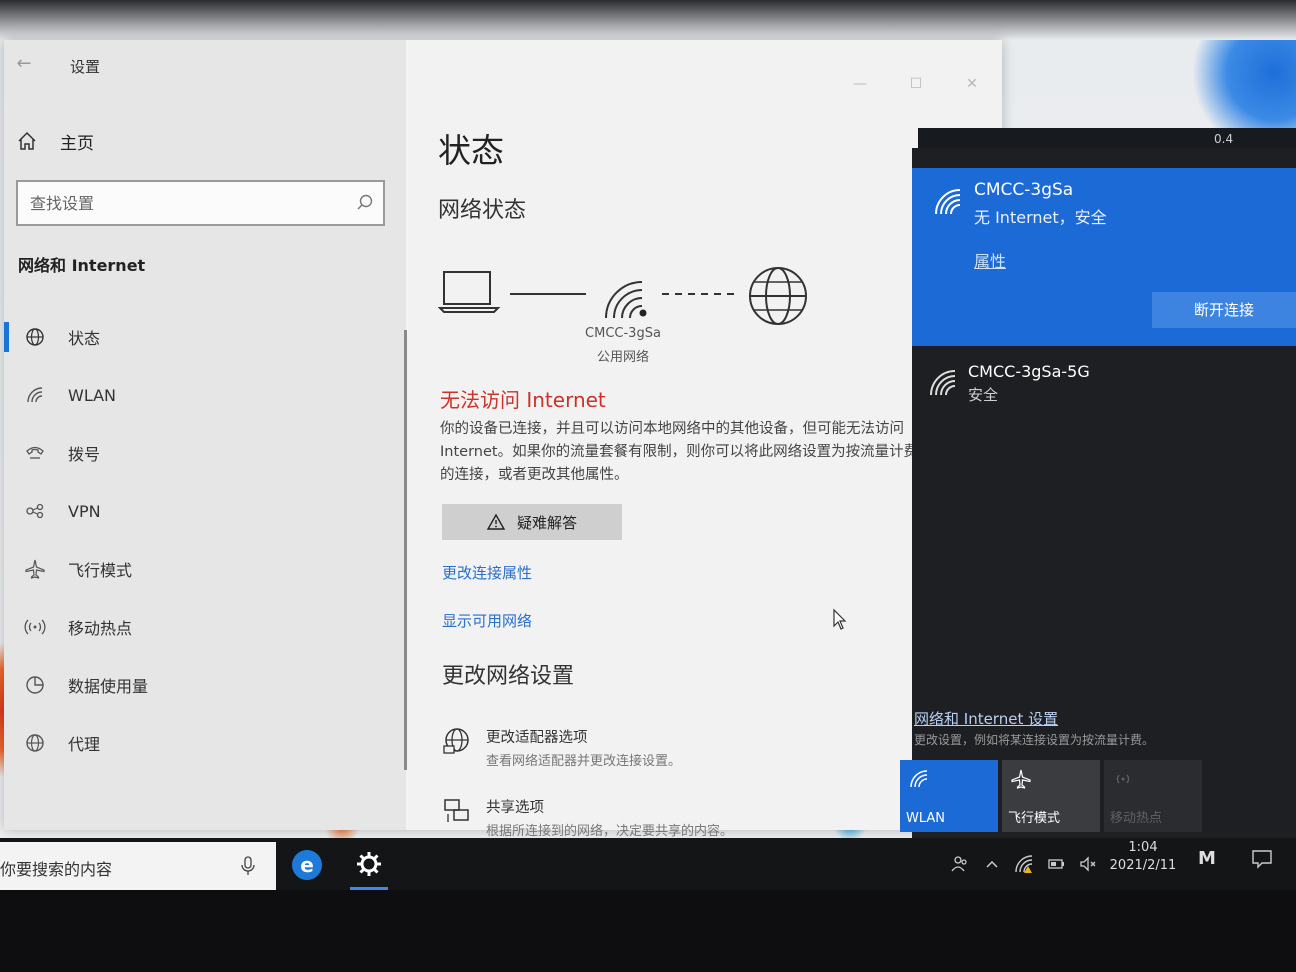 This screenshot has height=972, width=1296. Describe the element at coordinates (204, 453) in the screenshot. I see `sidebar-item-dialup: 拨号` at that location.